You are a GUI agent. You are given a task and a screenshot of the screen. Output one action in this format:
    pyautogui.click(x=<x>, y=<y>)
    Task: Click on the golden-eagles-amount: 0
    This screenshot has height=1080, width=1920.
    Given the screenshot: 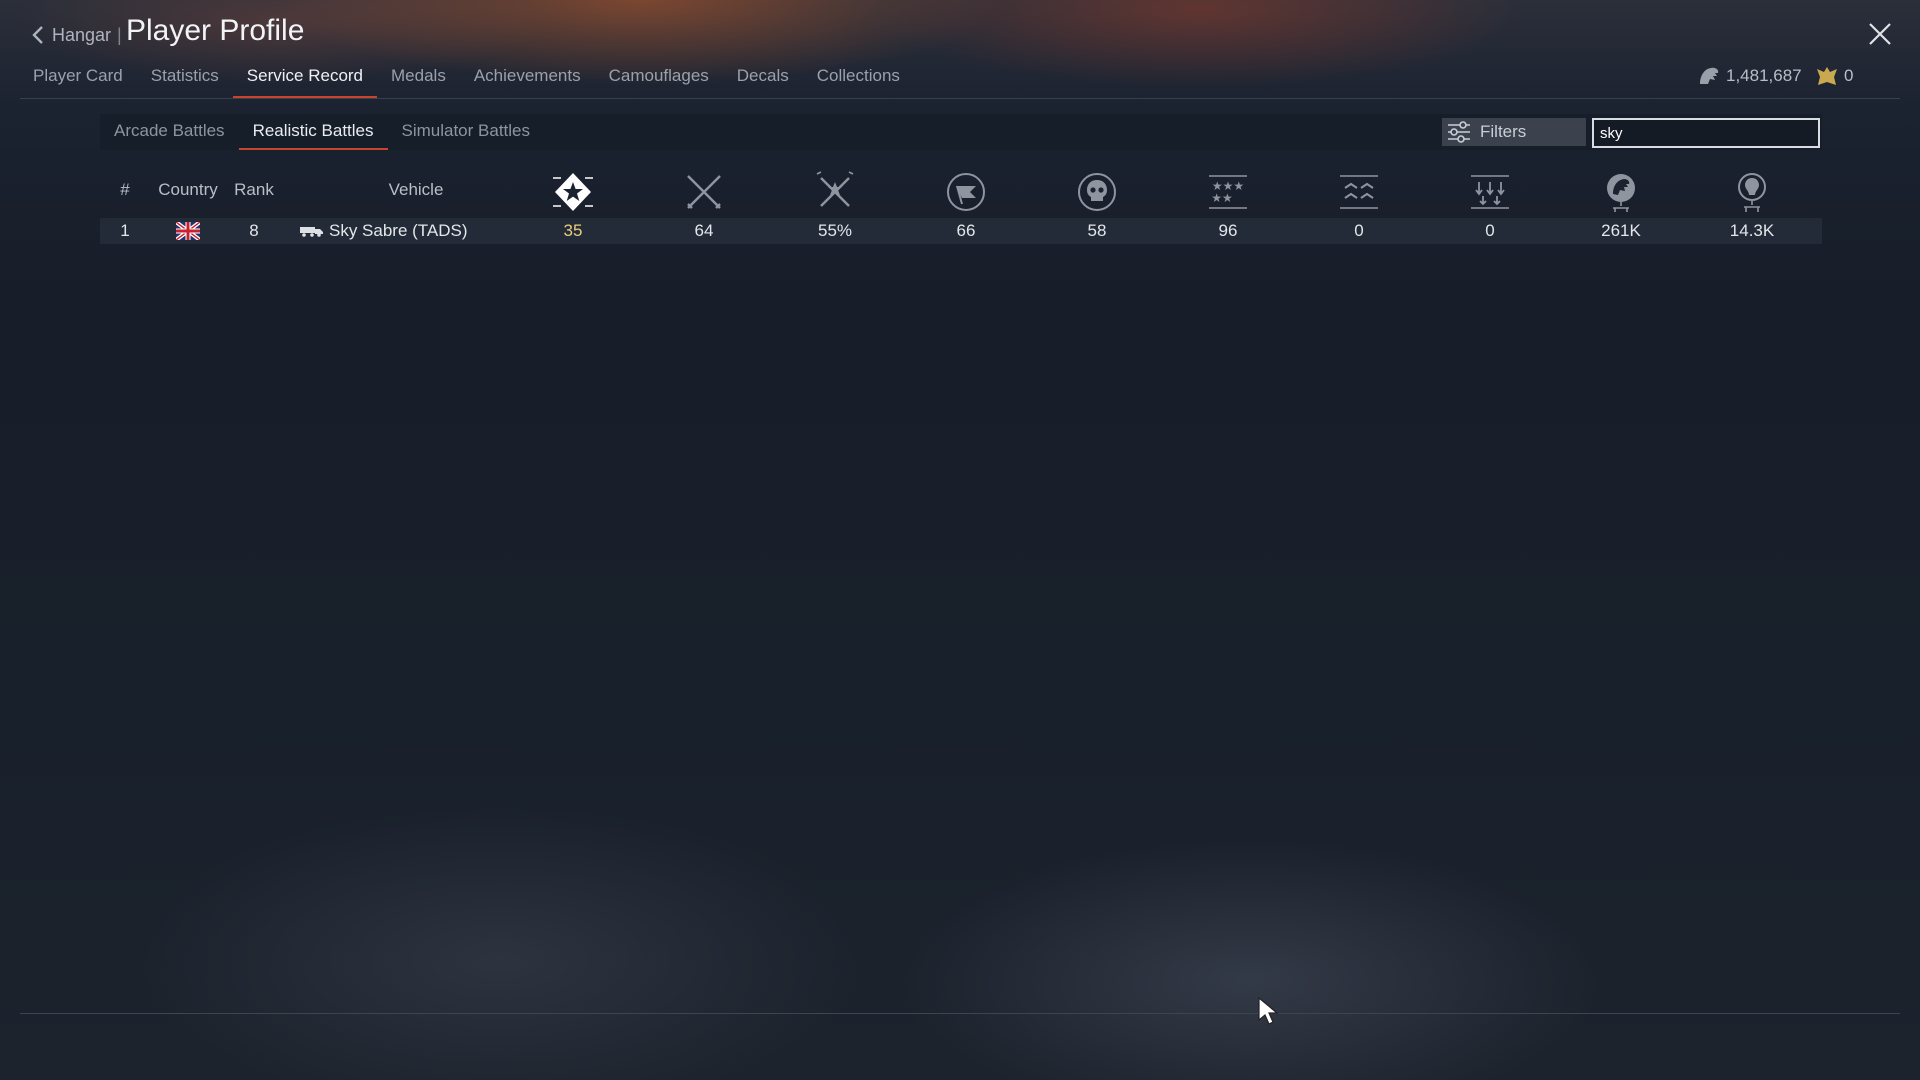 What is the action you would take?
    pyautogui.click(x=1849, y=75)
    